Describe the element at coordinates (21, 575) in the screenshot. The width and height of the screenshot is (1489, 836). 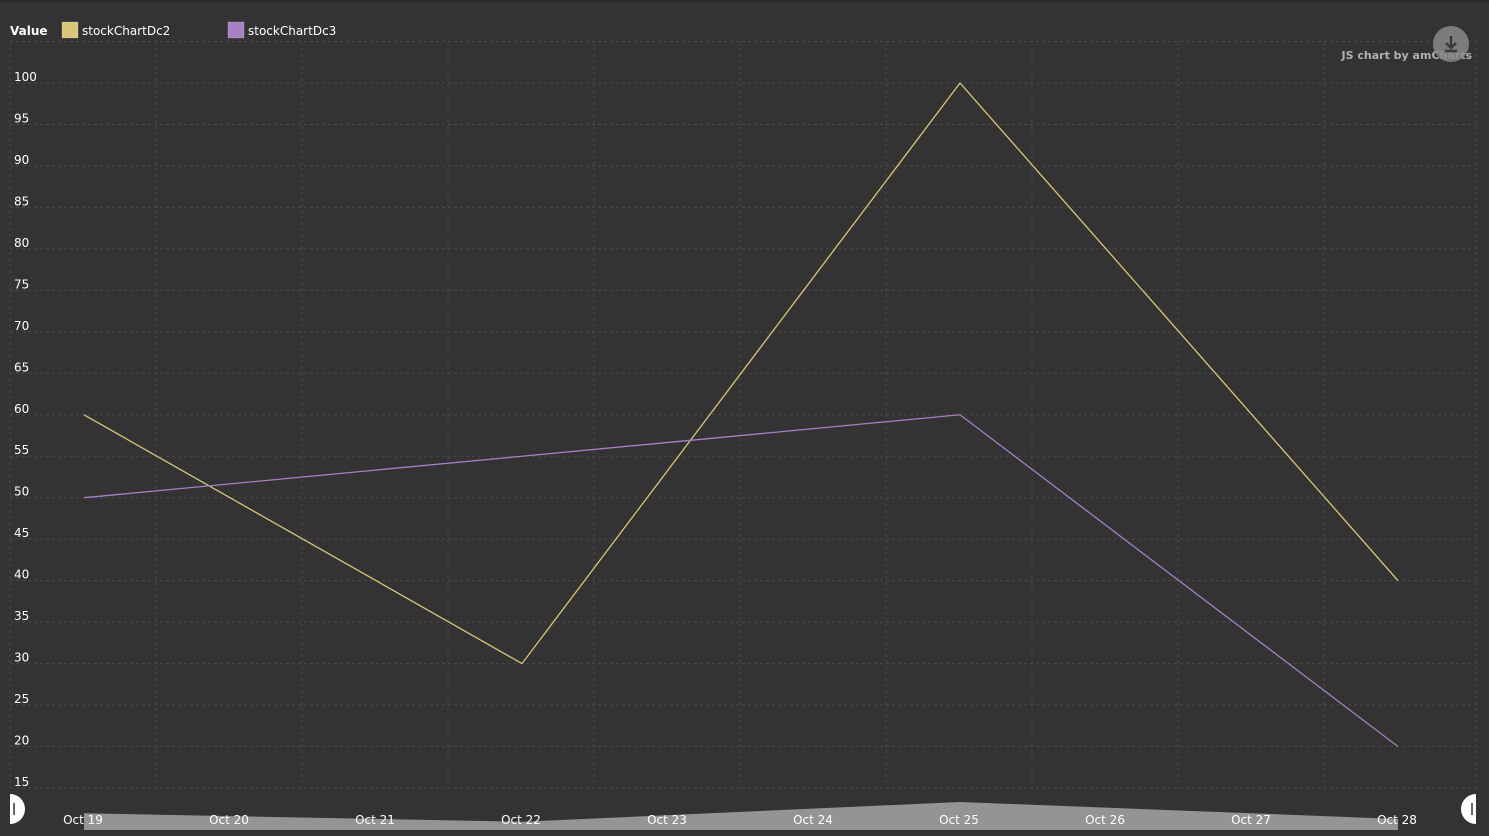
I see `y-tick-label: 40` at that location.